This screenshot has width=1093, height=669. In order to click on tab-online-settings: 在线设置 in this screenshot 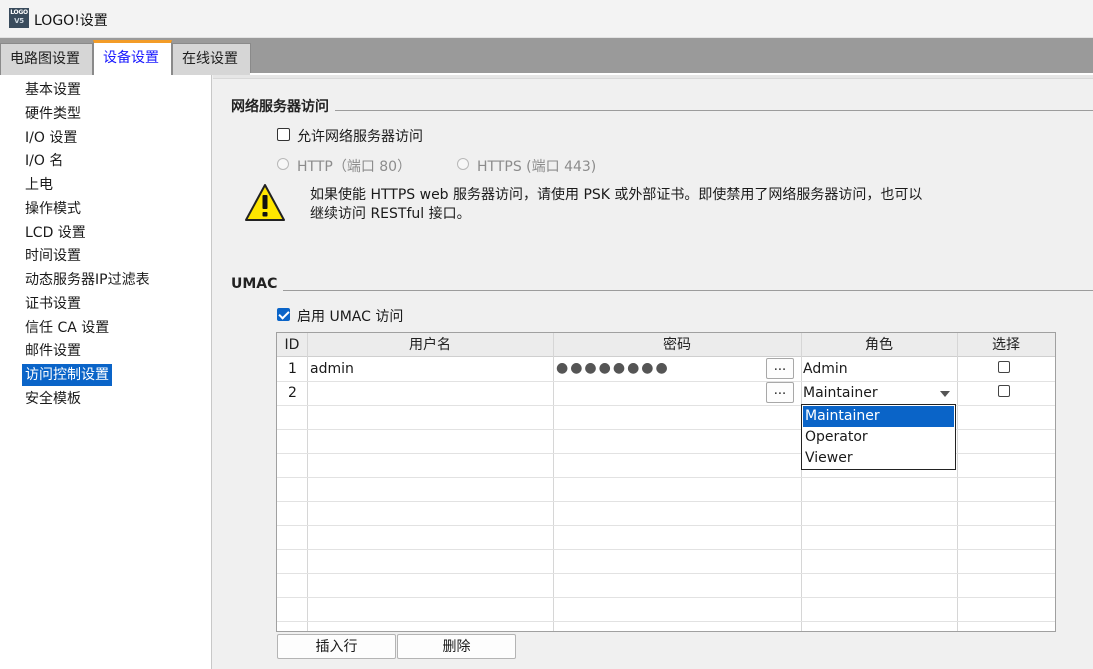, I will do `click(211, 59)`.